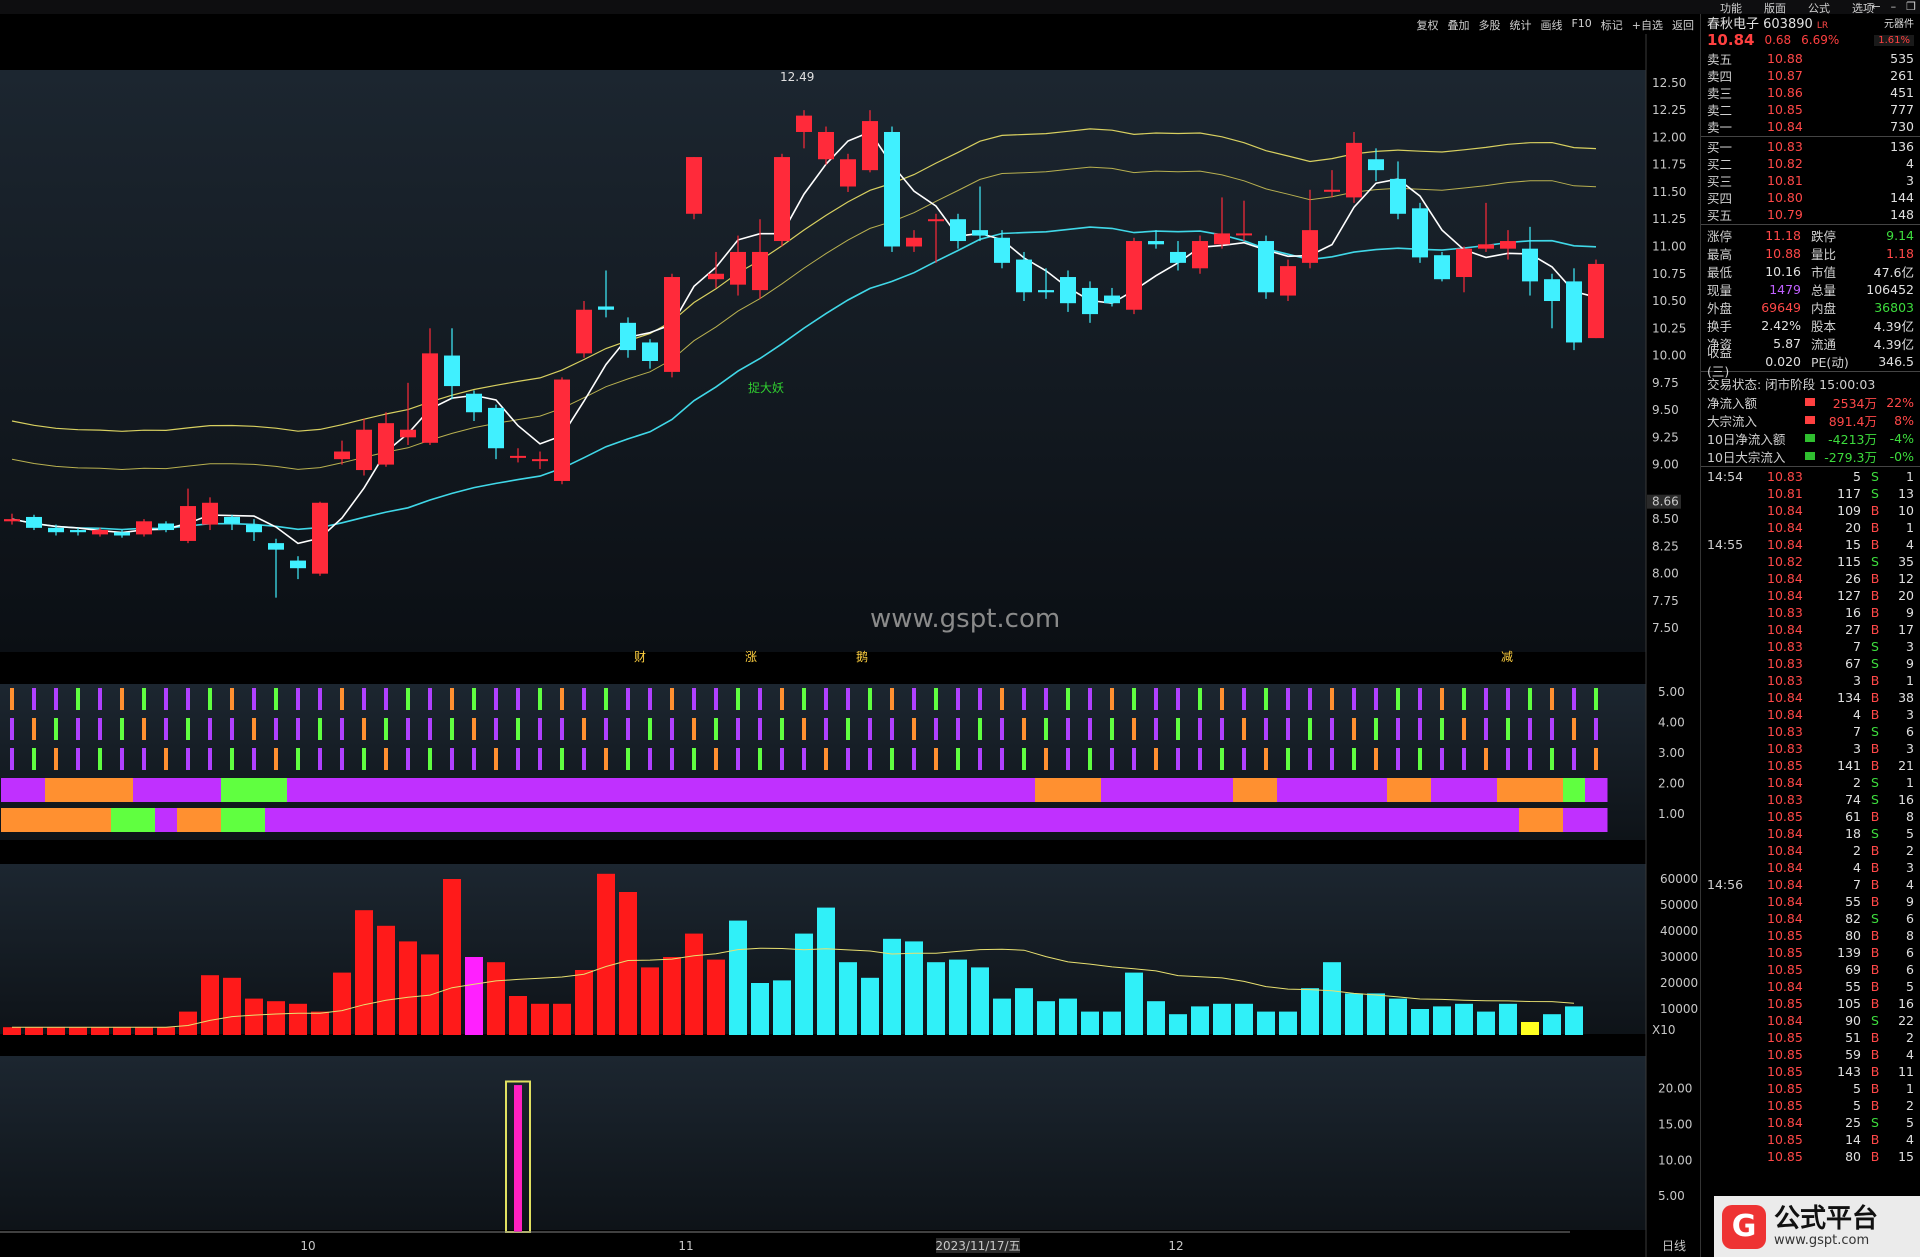 This screenshot has width=1920, height=1257. Describe the element at coordinates (1785, 901) in the screenshot. I see `tick-price: 10.84` at that location.